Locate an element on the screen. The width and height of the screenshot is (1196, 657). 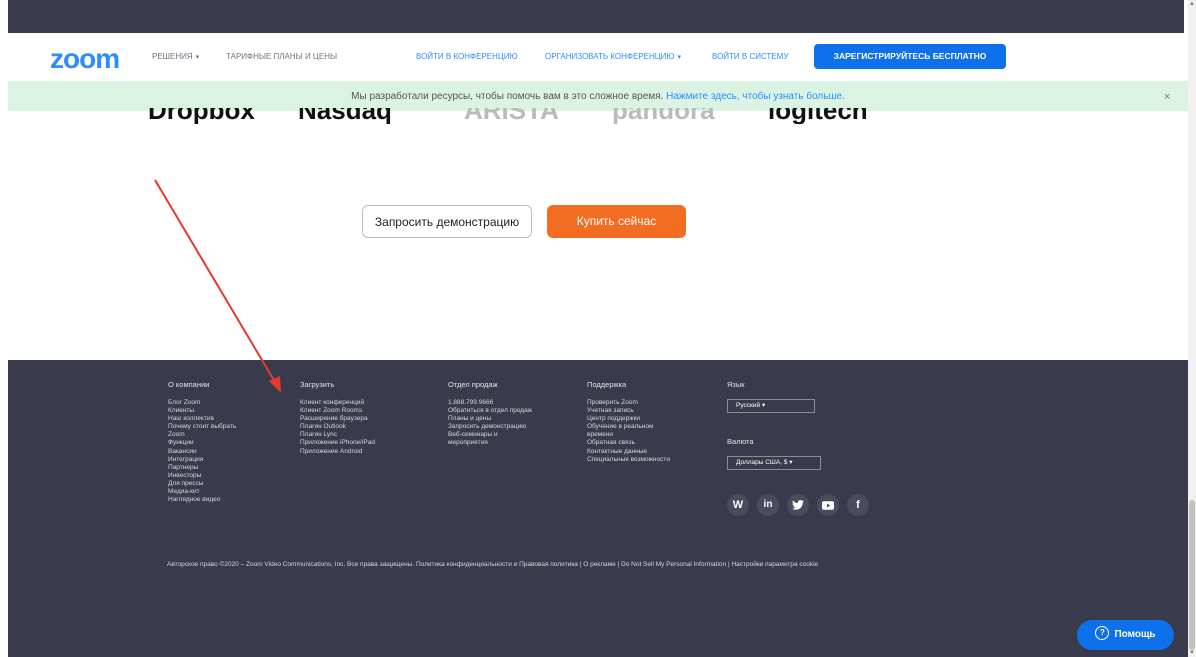
scroll-down-icon: ▼ is located at coordinates (1192, 653).